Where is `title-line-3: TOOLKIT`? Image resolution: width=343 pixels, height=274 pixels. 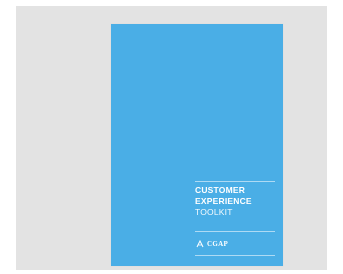 title-line-3: TOOLKIT is located at coordinates (214, 212).